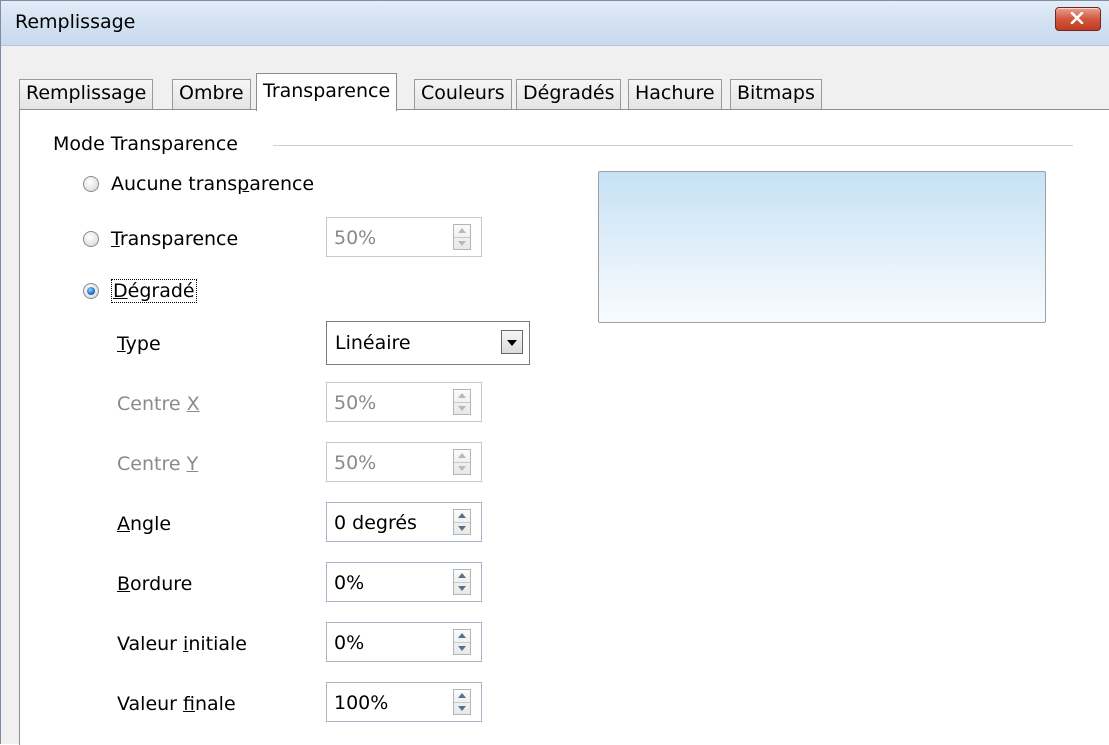 The height and width of the screenshot is (745, 1109). I want to click on end-value-value: 100%, so click(361, 703).